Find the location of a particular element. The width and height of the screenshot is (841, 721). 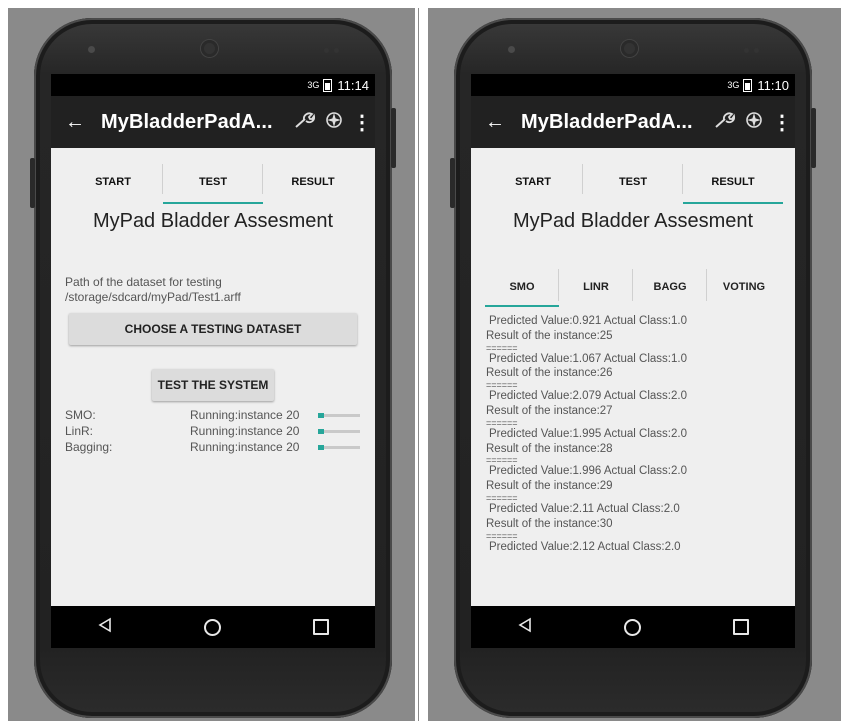

panel-divider is located at coordinates (416, 364).